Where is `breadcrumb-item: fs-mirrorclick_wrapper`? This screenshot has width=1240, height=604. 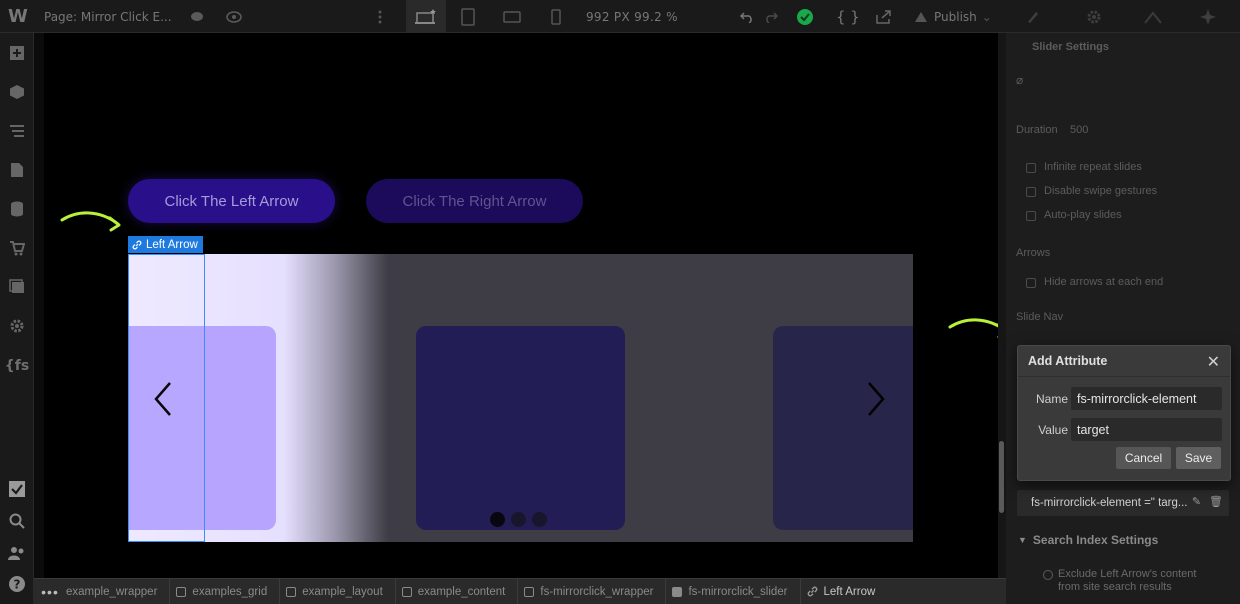 breadcrumb-item: fs-mirrorclick_wrapper is located at coordinates (592, 591).